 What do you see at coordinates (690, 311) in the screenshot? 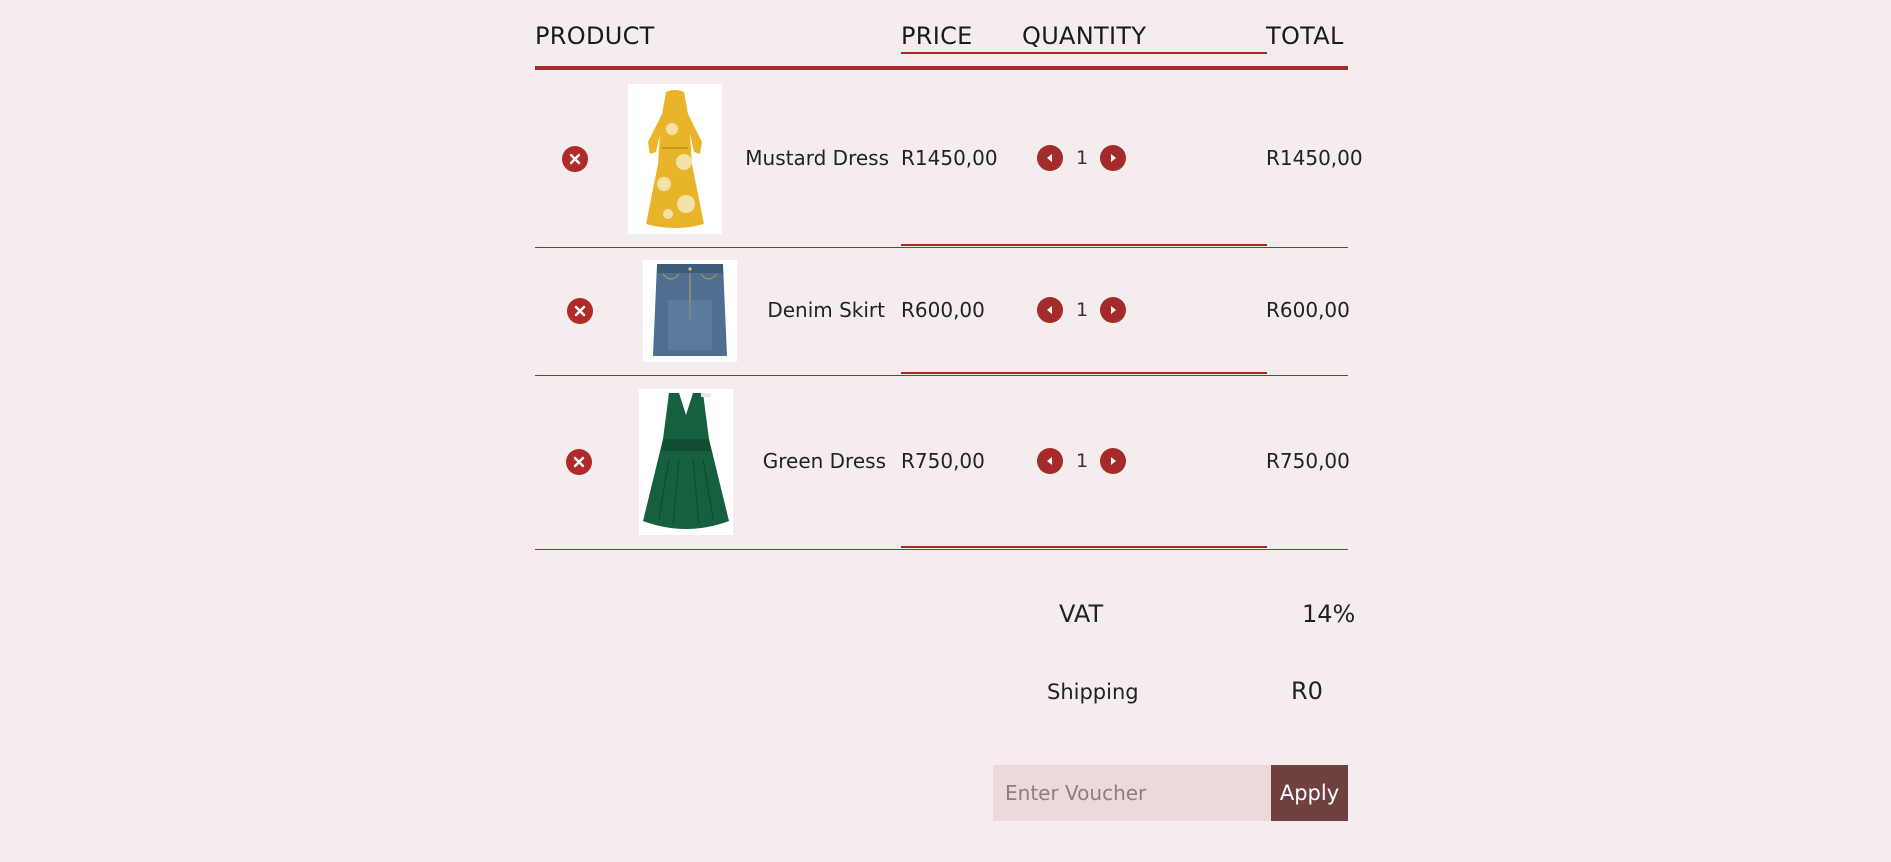
I see `product-image-denim-skirt` at bounding box center [690, 311].